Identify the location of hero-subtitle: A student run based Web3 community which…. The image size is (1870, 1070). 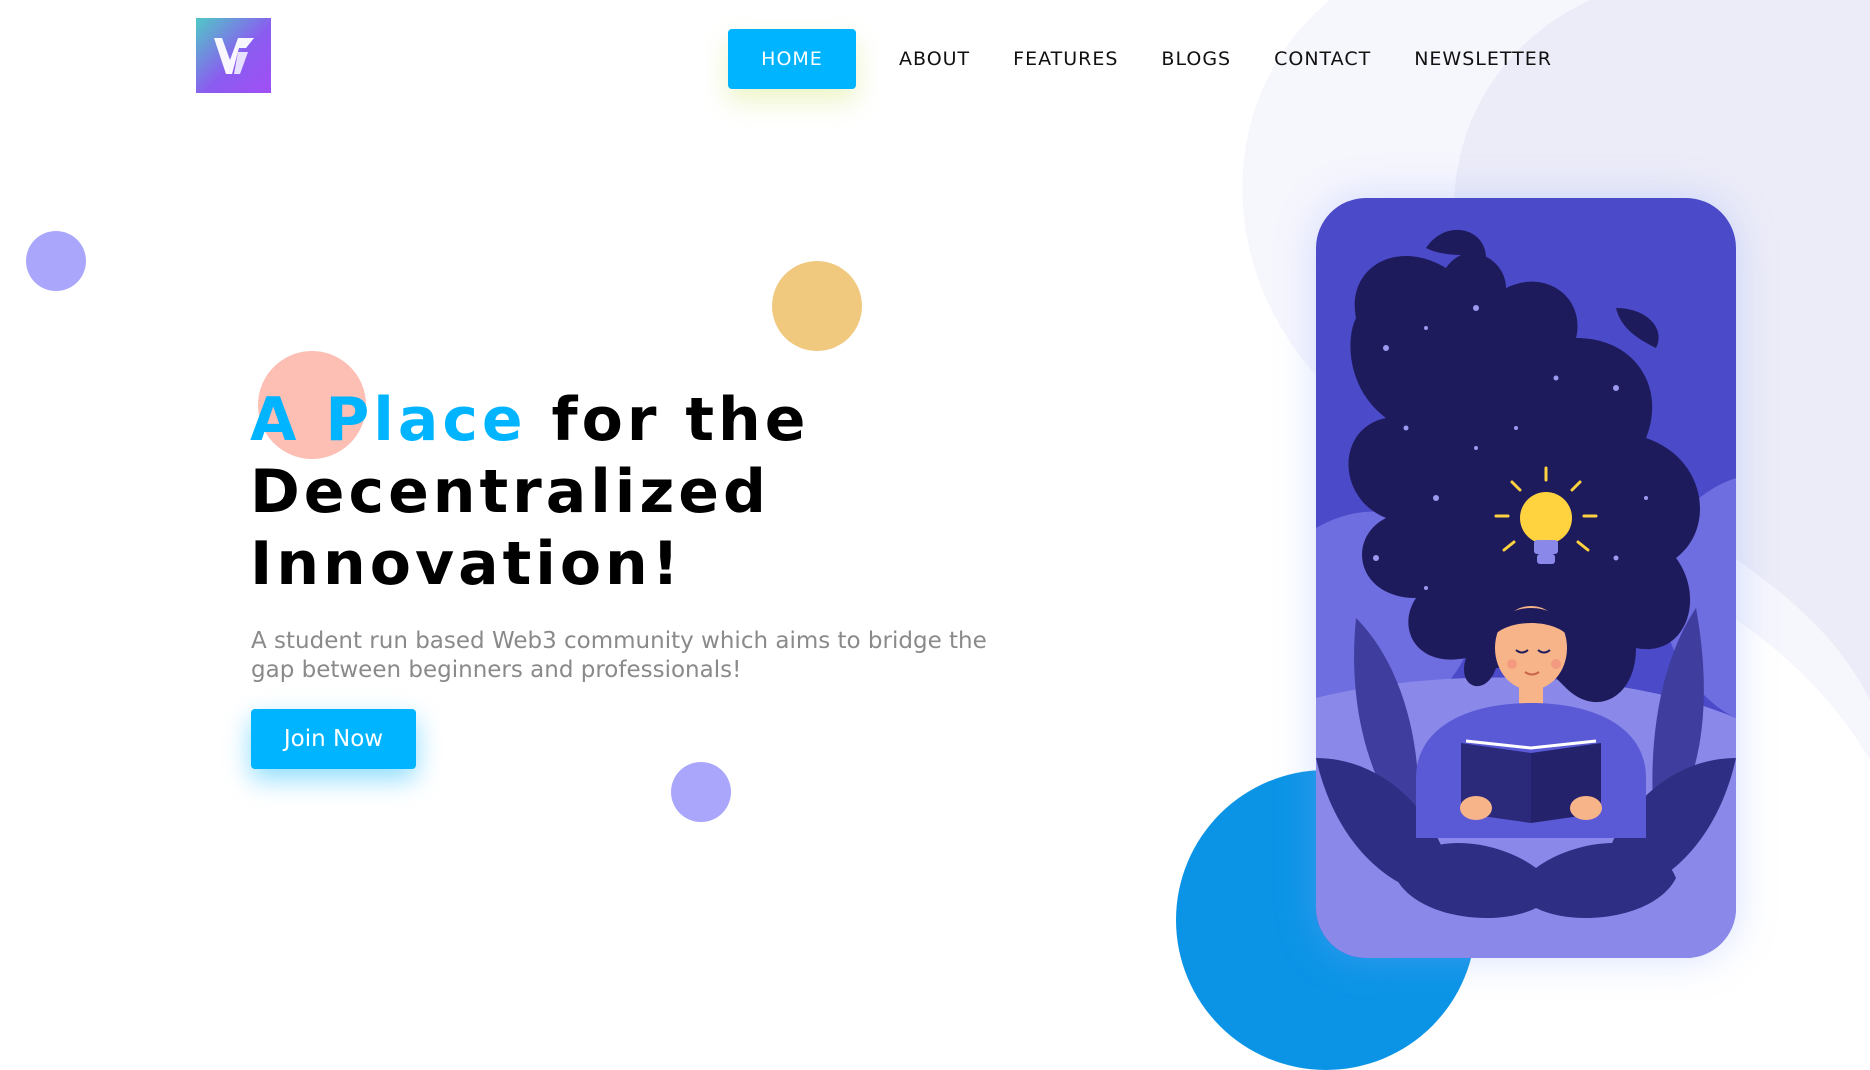
(619, 655).